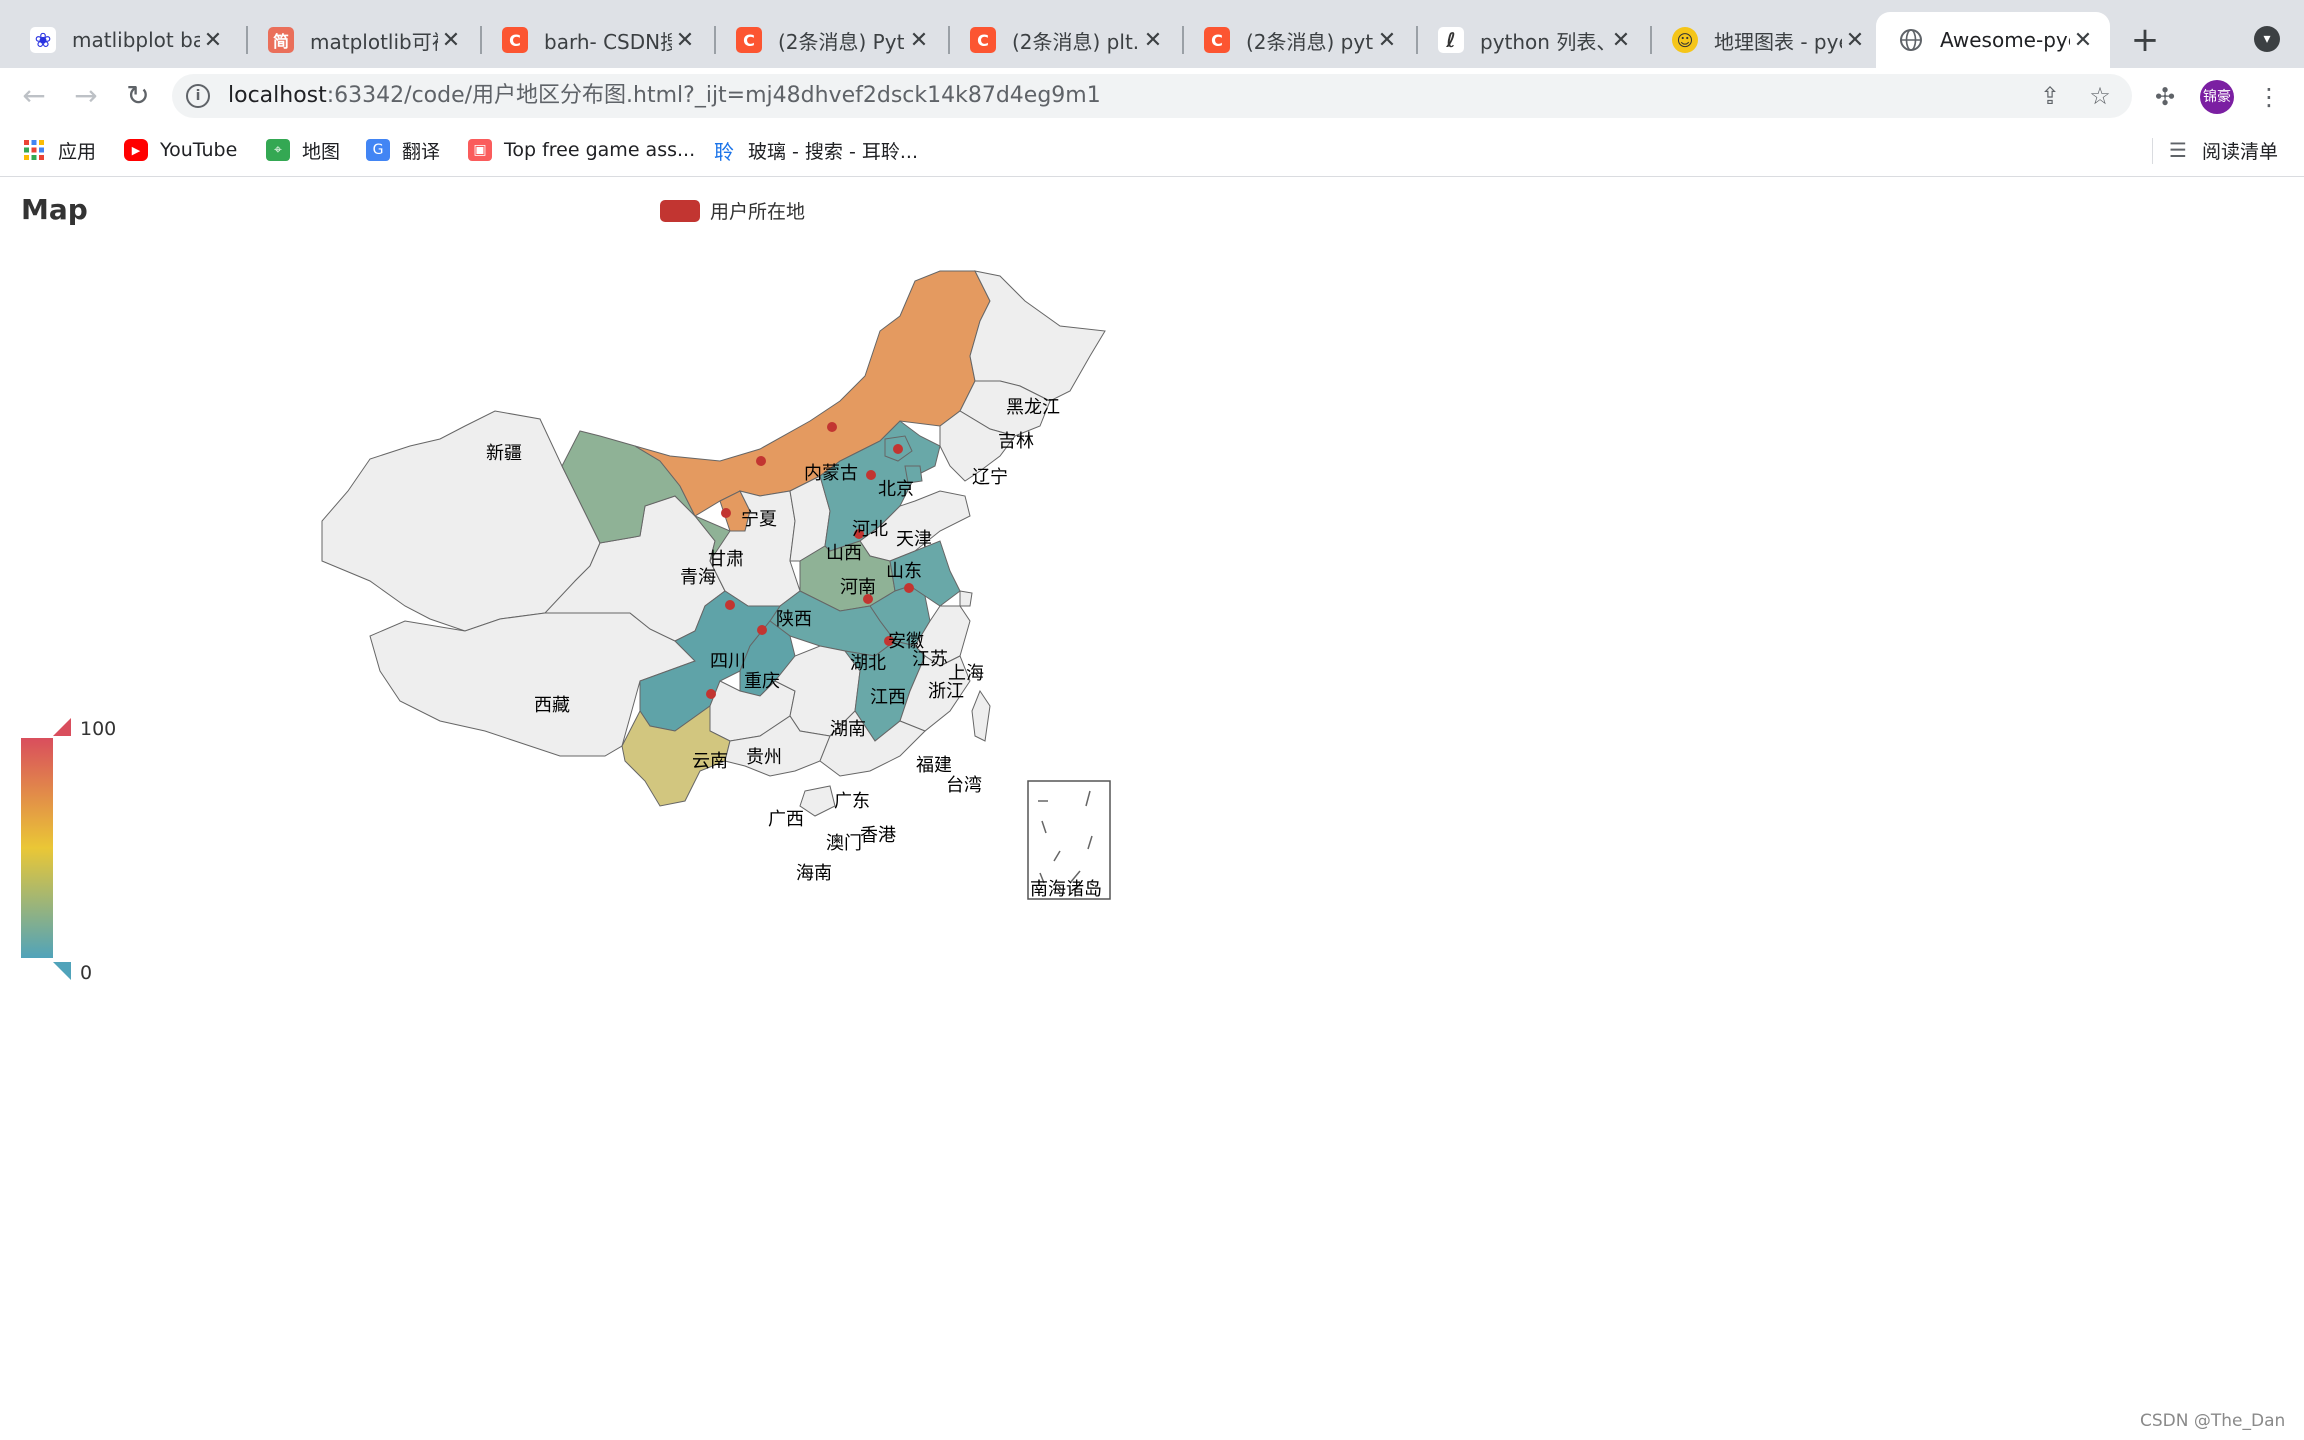 The height and width of the screenshot is (1440, 2304). Describe the element at coordinates (198, 96) in the screenshot. I see `site-info-icon: i` at that location.